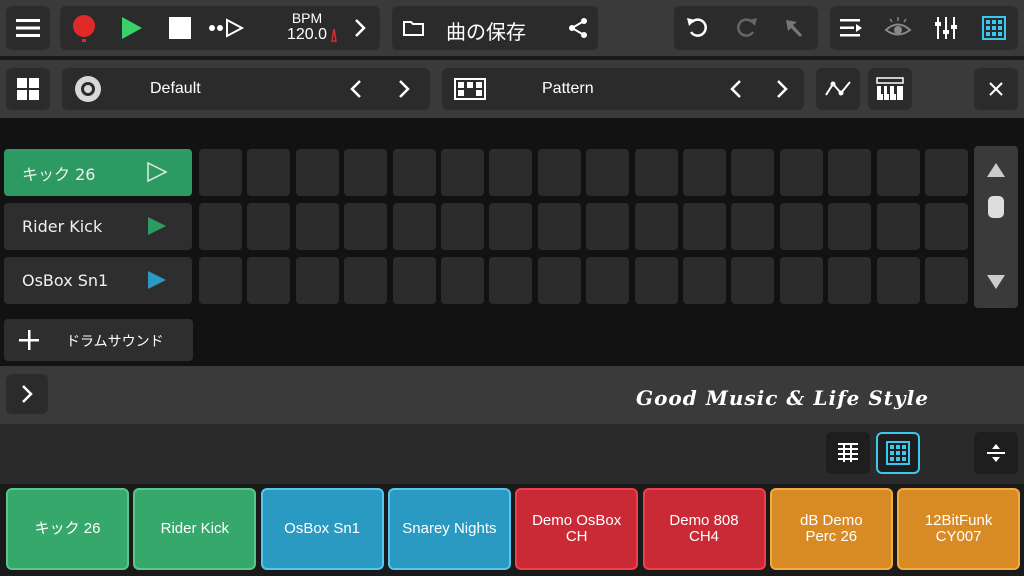 The height and width of the screenshot is (576, 1024). I want to click on scroll-down-icon, so click(996, 282).